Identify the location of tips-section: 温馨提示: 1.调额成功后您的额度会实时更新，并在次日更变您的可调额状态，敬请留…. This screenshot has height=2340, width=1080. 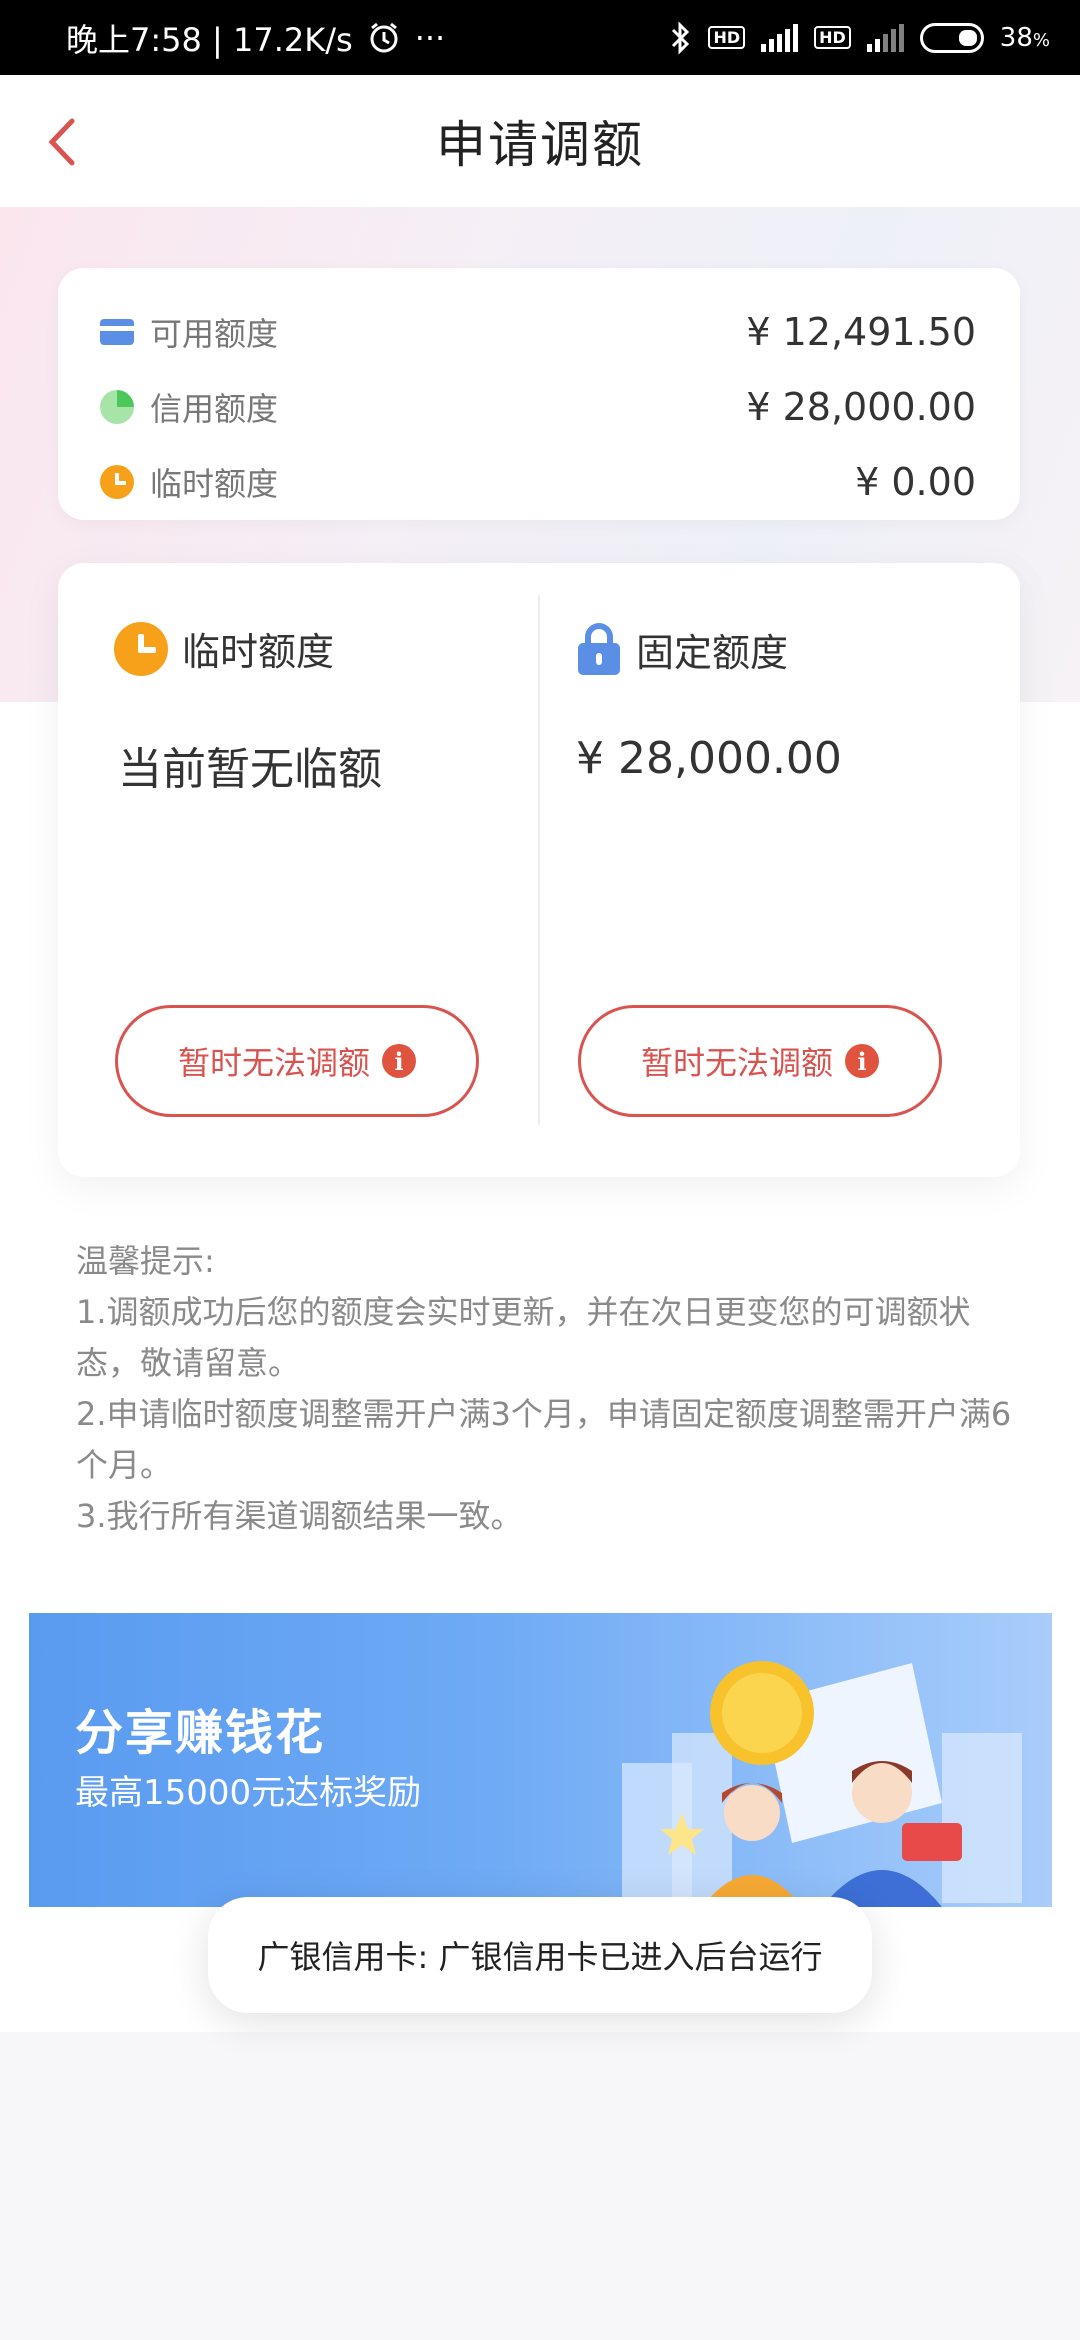
(546, 1389).